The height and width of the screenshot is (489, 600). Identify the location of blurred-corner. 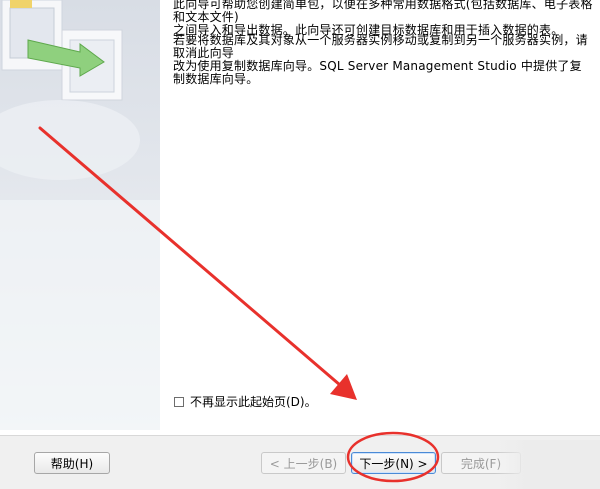
(547, 464).